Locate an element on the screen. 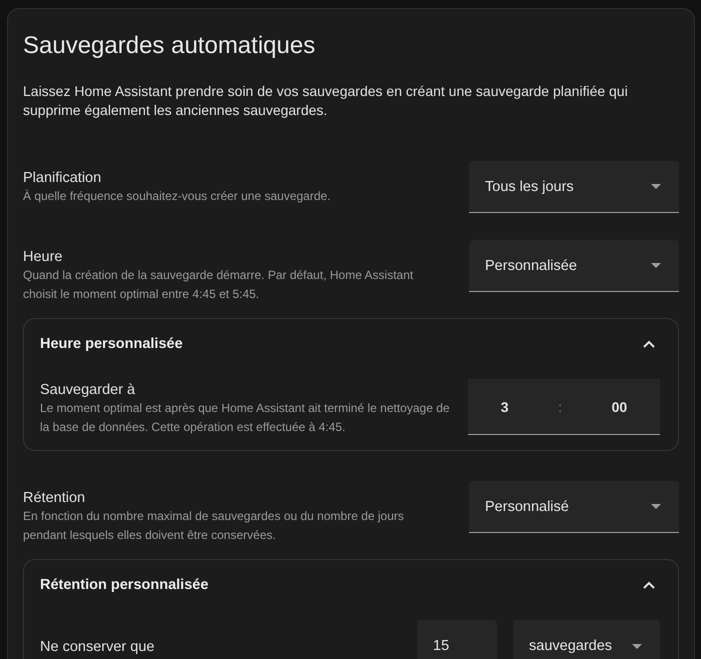 This screenshot has width=701, height=659. select-field: Personnalisé is located at coordinates (574, 507).